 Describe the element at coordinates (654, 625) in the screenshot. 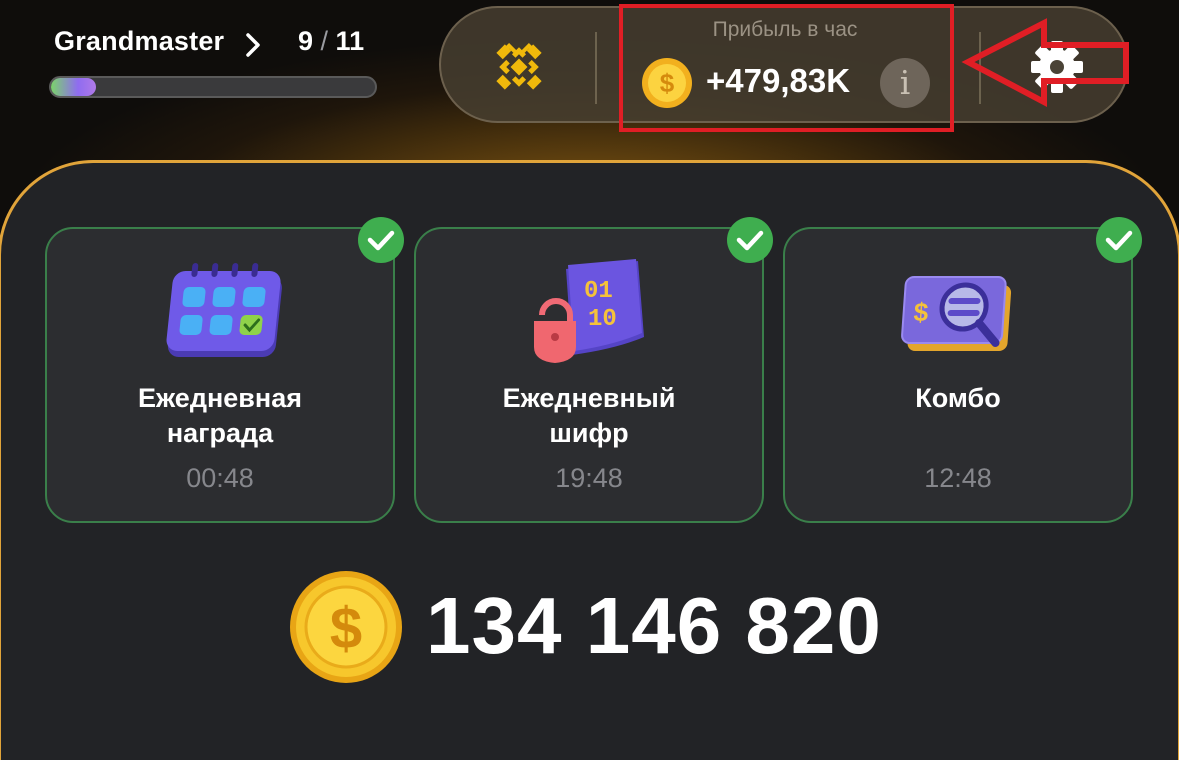

I see `coin-balance: 134 146 820` at that location.